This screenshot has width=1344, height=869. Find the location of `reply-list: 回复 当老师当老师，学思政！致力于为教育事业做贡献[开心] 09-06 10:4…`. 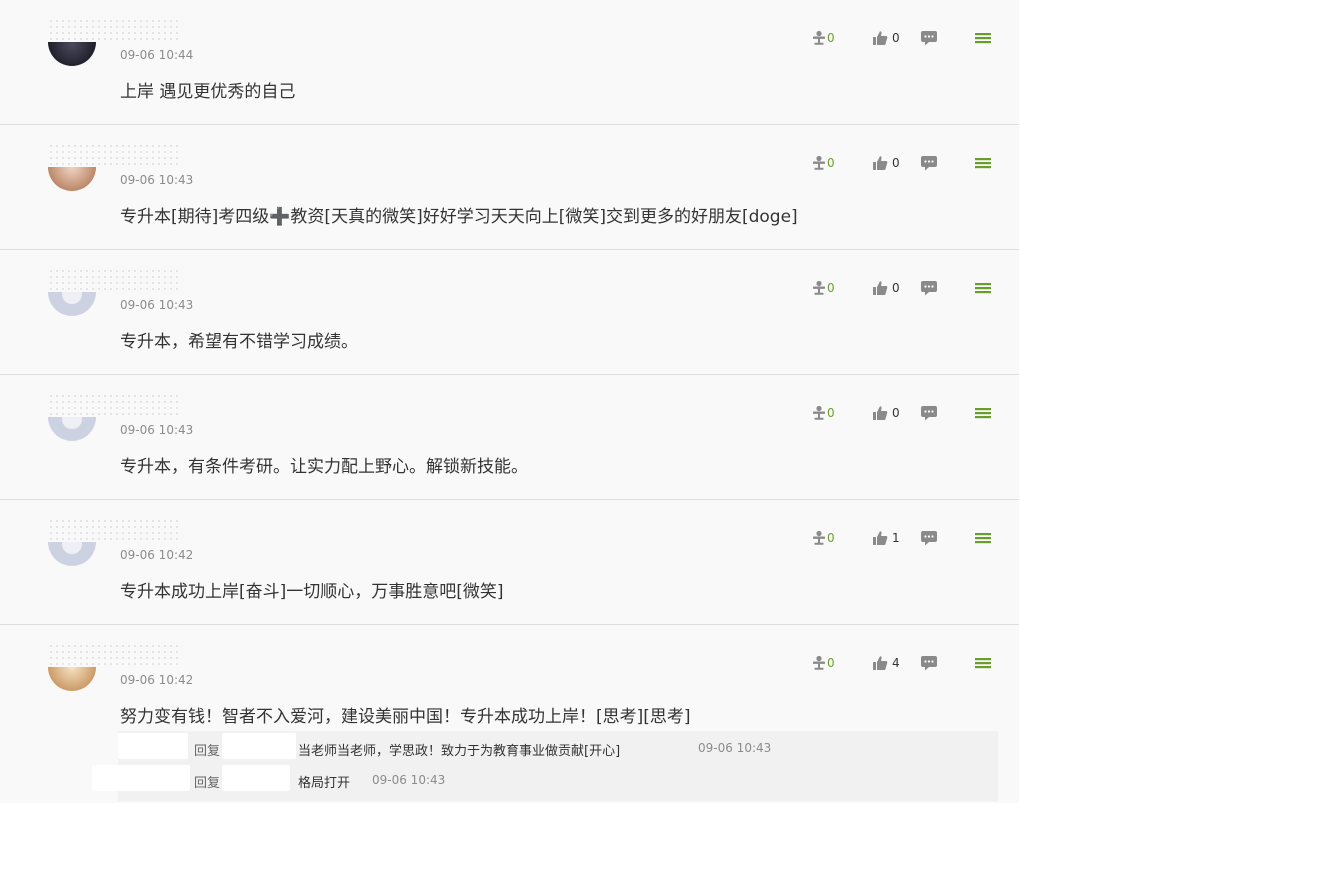

reply-list: 回复 当老师当老师，学思政！致力于为教育事业做贡献[开心] 09-06 10:4… is located at coordinates (545, 766).